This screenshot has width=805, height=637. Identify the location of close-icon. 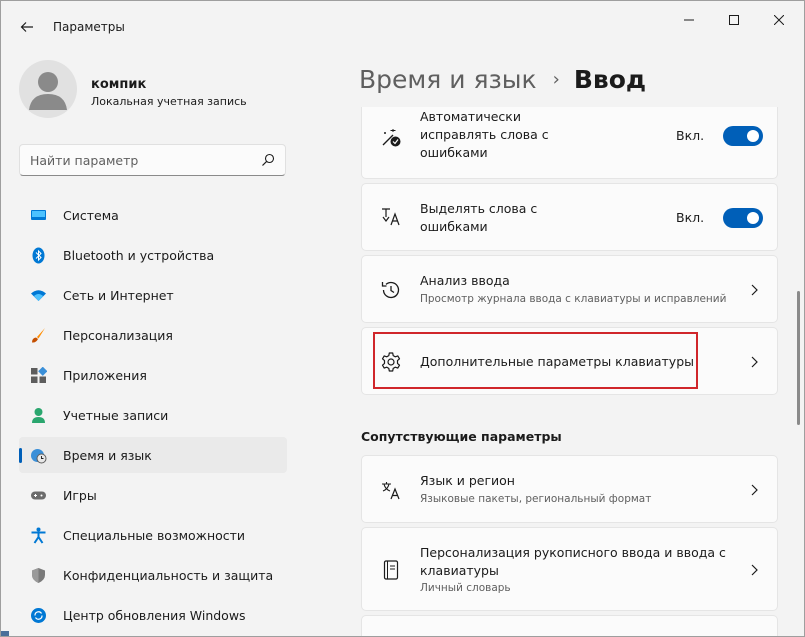
(779, 20).